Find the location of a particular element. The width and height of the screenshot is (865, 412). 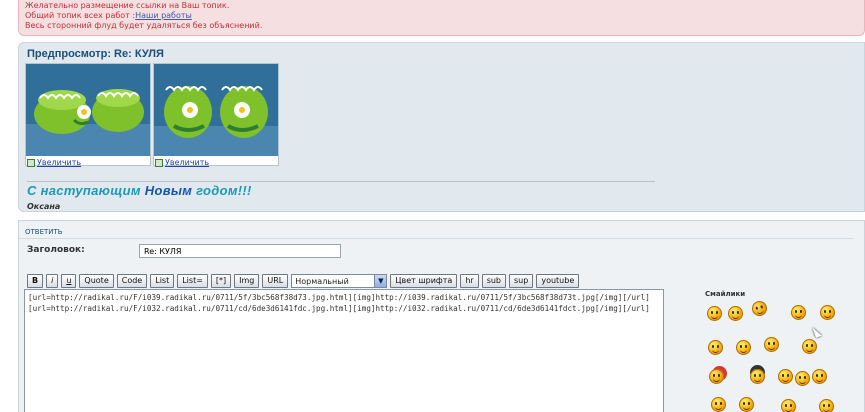

happy-icon is located at coordinates (743, 347).